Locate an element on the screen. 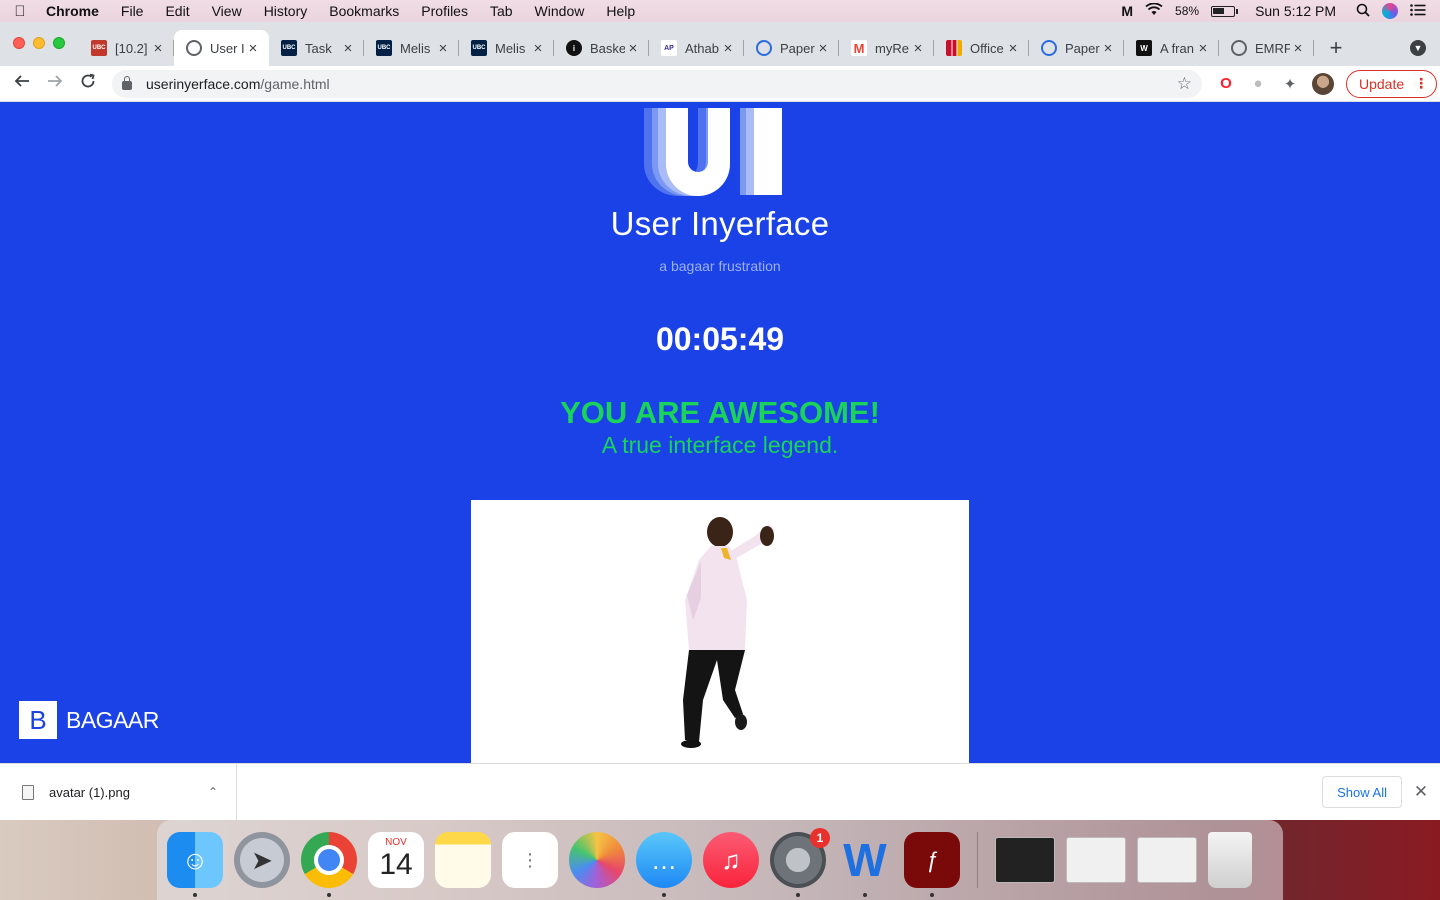 The height and width of the screenshot is (900, 1440). finder-icon: ☺ is located at coordinates (195, 864).